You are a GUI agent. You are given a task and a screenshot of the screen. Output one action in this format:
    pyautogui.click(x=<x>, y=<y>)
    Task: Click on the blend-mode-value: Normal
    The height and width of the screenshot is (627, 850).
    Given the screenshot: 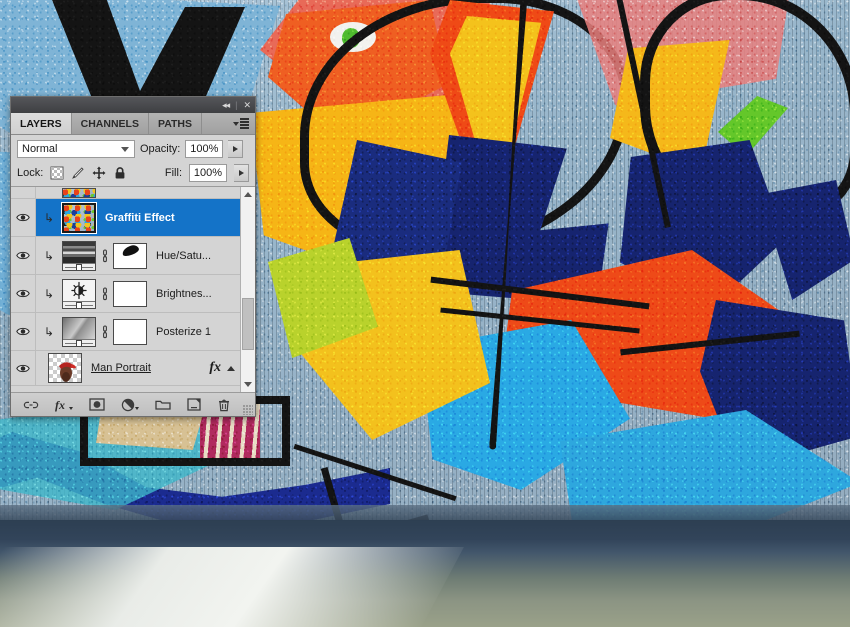 What is the action you would take?
    pyautogui.click(x=40, y=149)
    